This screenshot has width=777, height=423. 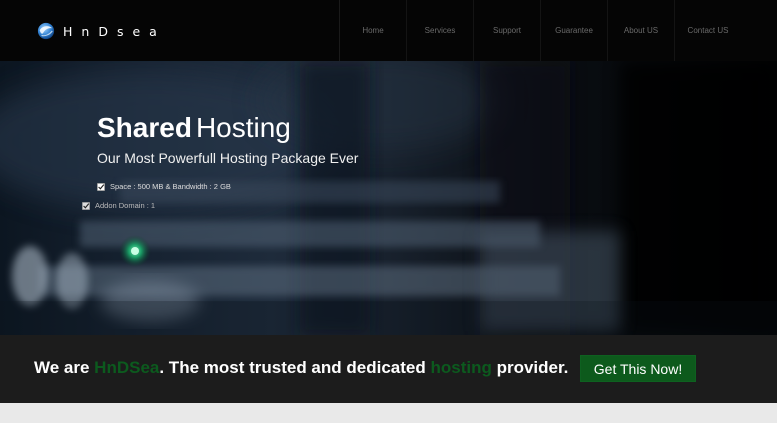 What do you see at coordinates (64, 367) in the screenshot?
I see `cta-text-prefix: We are` at bounding box center [64, 367].